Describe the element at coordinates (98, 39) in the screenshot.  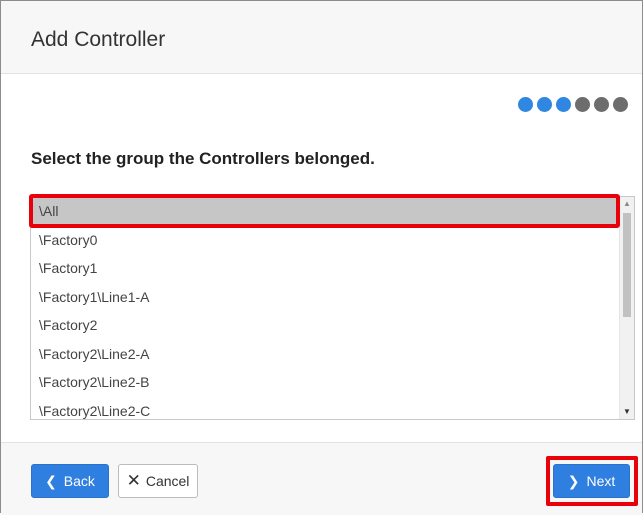
I see `dialog-title: Add Controller` at that location.